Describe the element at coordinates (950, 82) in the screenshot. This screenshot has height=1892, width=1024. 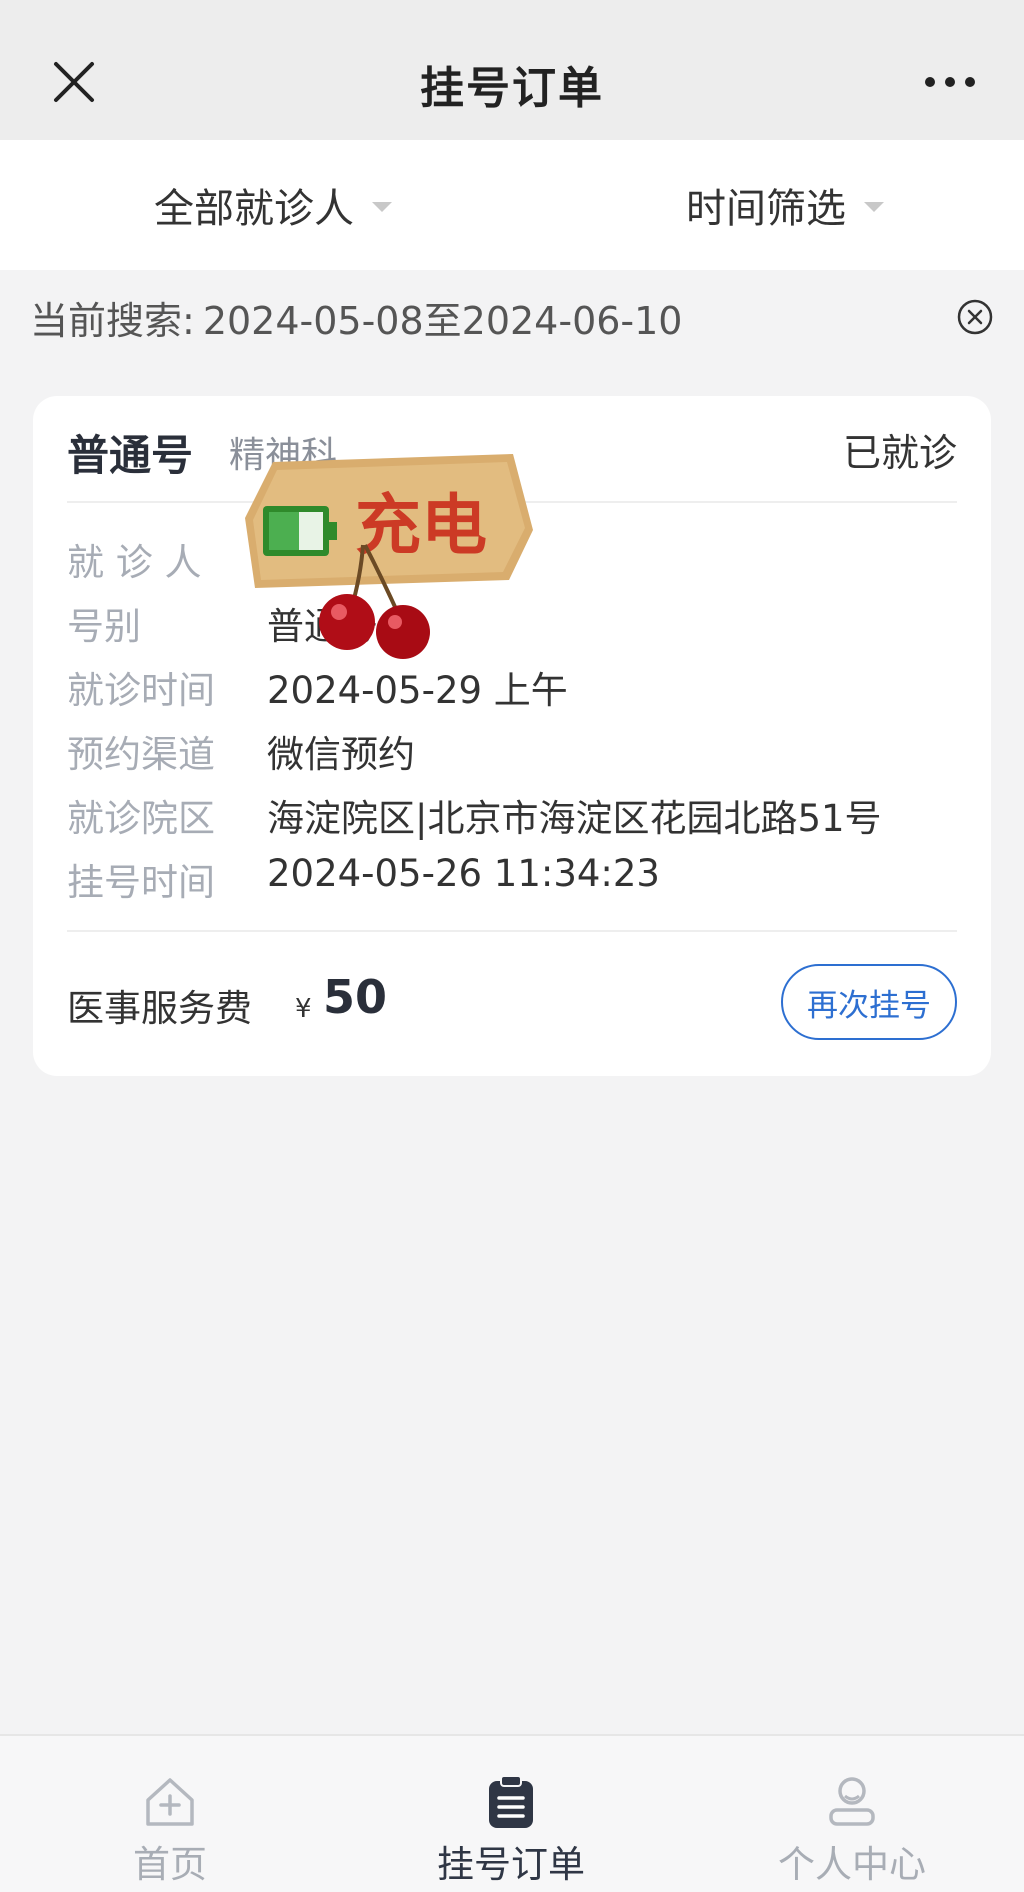
I see `more-icon` at that location.